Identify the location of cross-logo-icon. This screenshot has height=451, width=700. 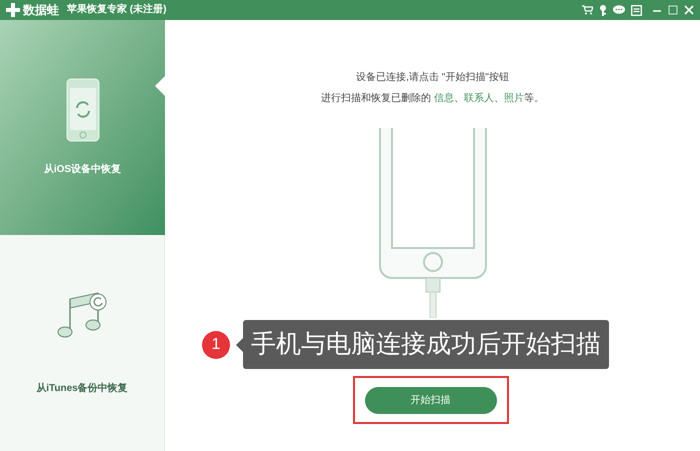
(13, 10).